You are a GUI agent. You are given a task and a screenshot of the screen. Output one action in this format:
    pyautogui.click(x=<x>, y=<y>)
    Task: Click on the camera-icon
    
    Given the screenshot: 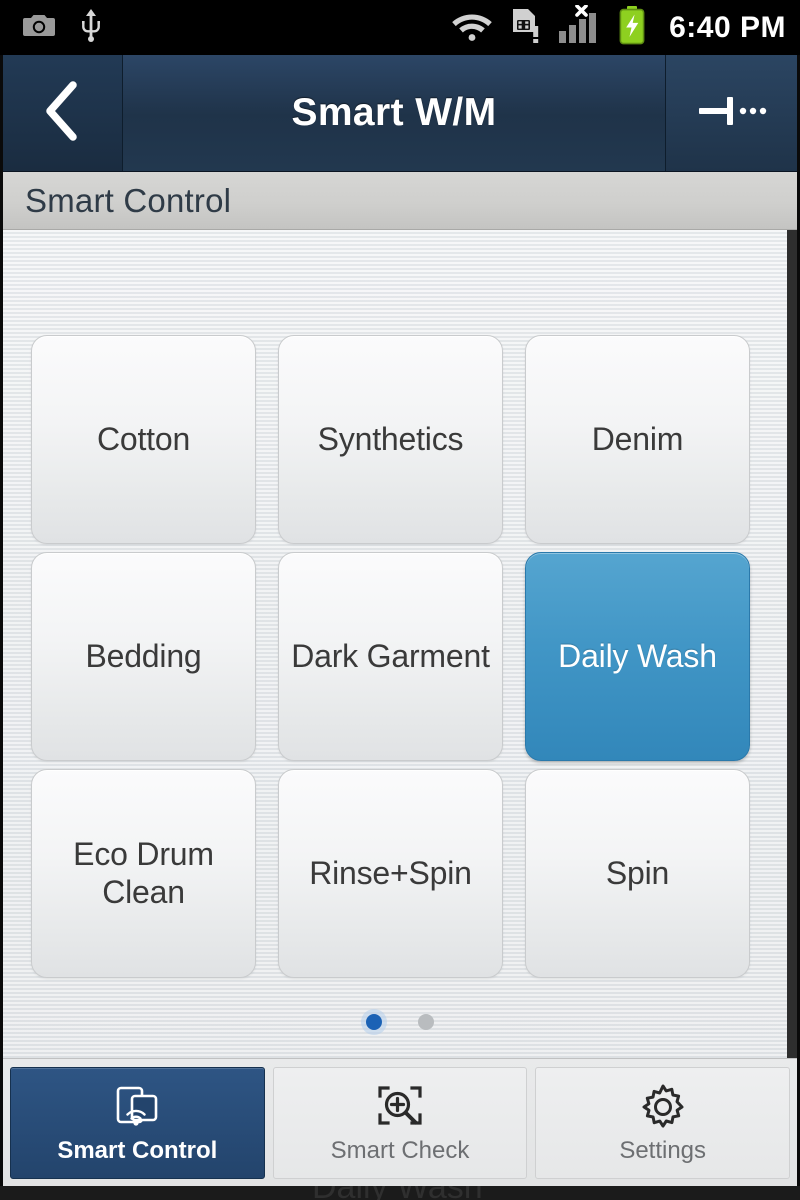 What is the action you would take?
    pyautogui.click(x=39, y=27)
    